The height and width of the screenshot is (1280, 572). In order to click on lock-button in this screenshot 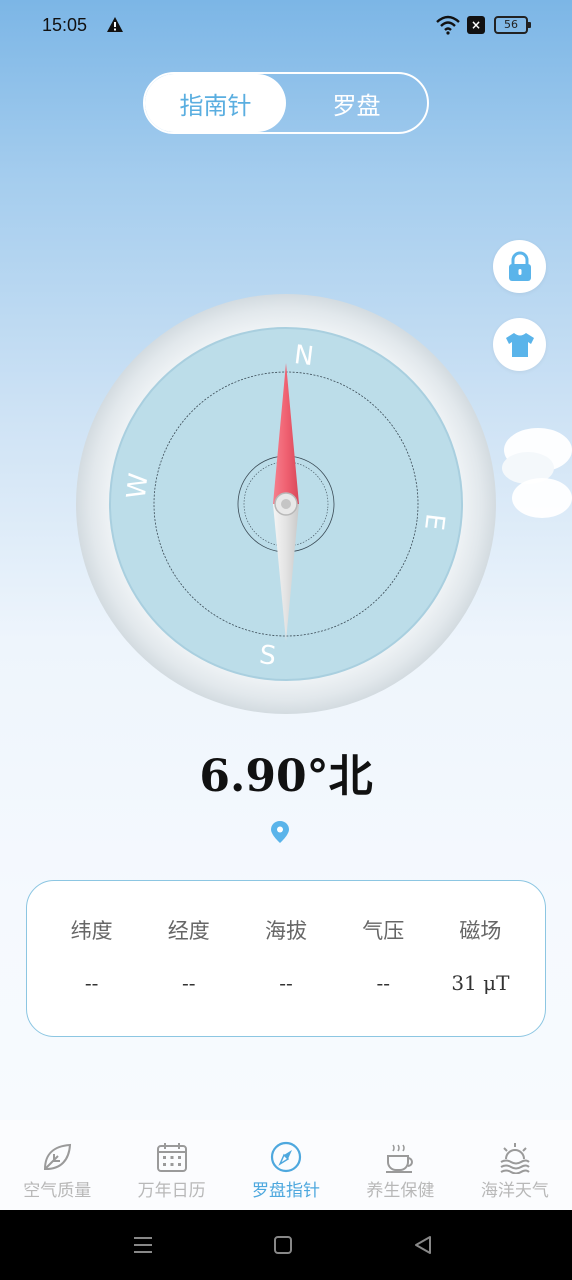, I will do `click(519, 266)`.